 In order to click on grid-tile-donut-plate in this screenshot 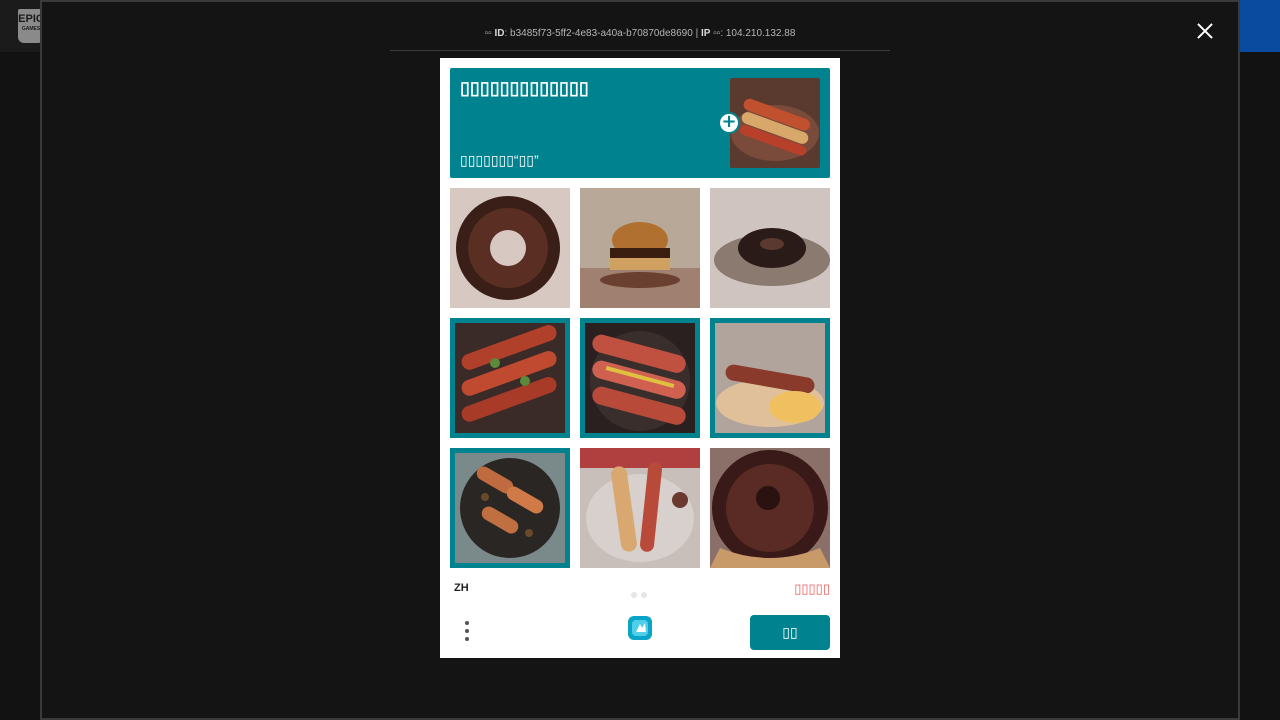, I will do `click(770, 248)`.